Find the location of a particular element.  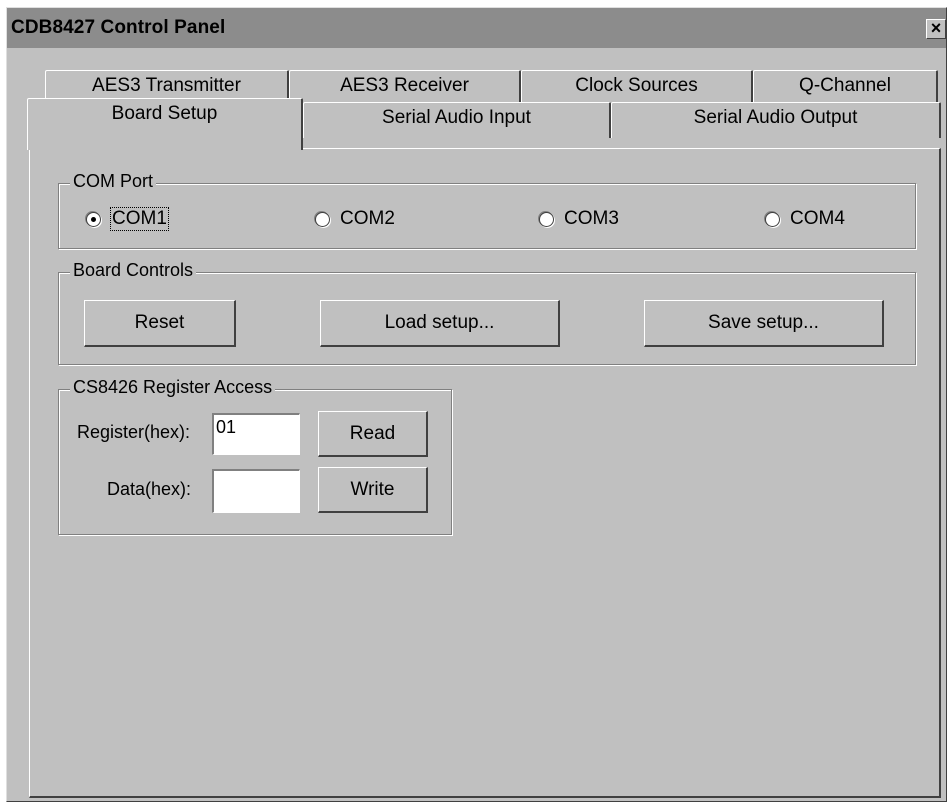

tab-board-setup: Board Setup is located at coordinates (165, 124).